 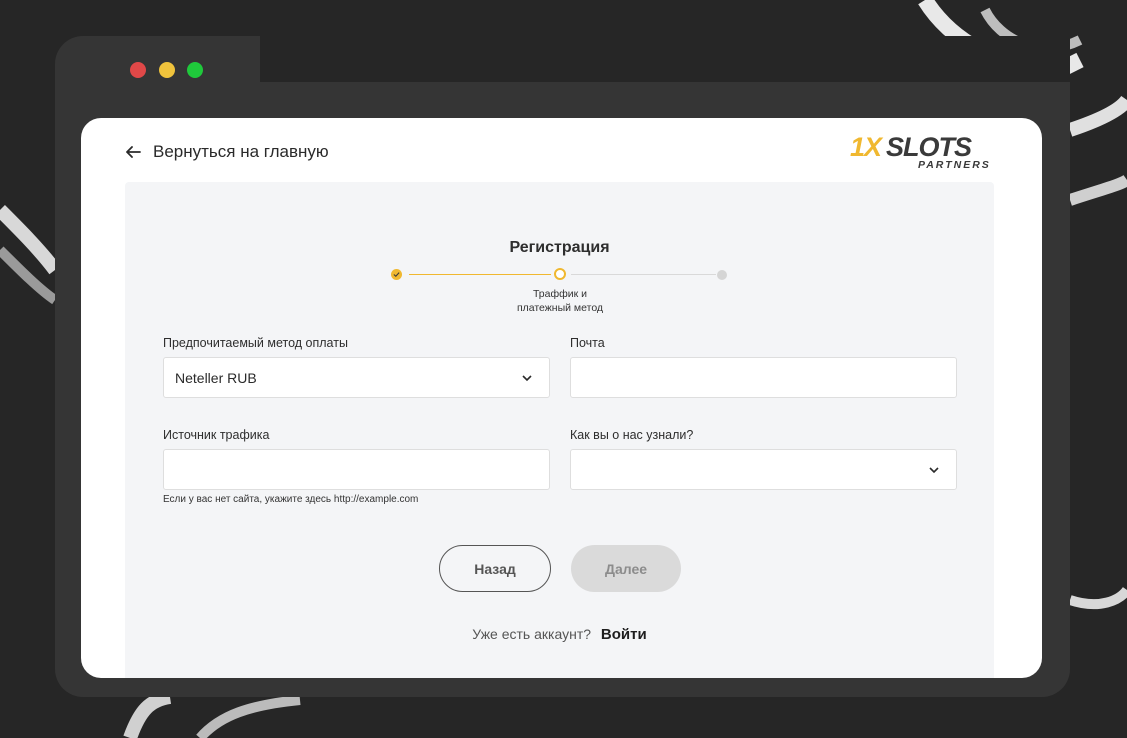 What do you see at coordinates (532, 634) in the screenshot?
I see `login-prompt: Уже есть аккаунт?` at bounding box center [532, 634].